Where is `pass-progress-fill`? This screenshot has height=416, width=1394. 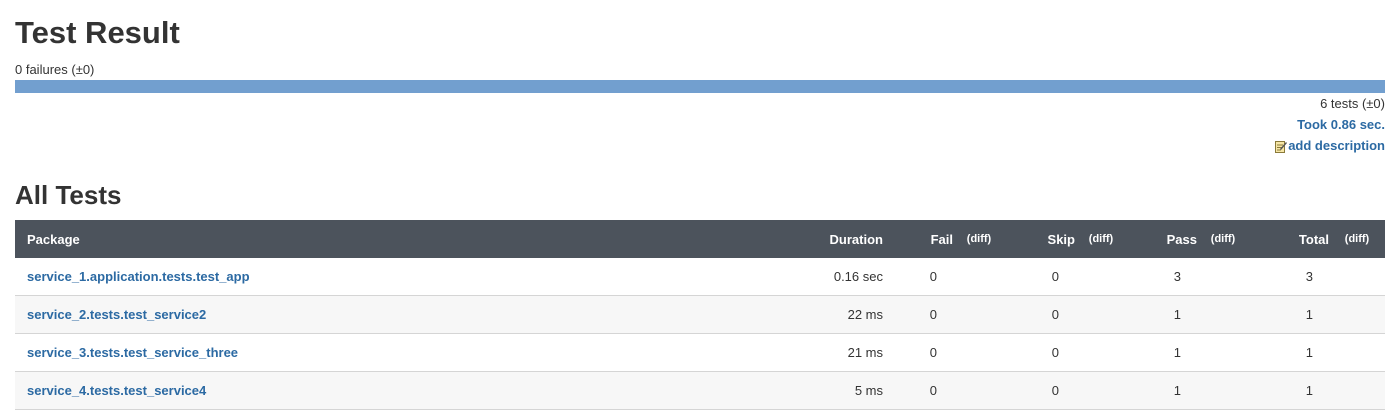 pass-progress-fill is located at coordinates (700, 86).